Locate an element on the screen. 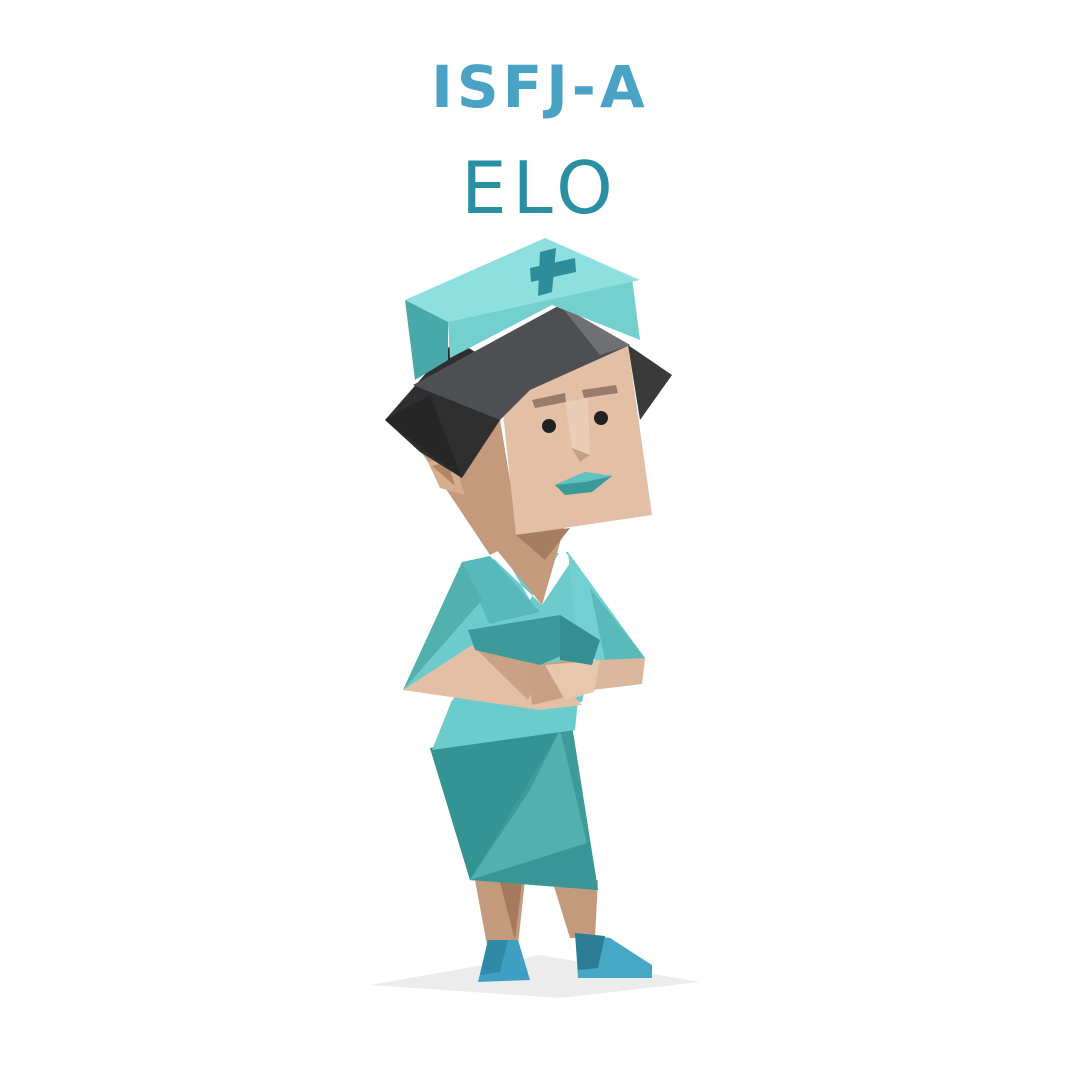 The width and height of the screenshot is (1080, 1080). right-eye is located at coordinates (601, 418).